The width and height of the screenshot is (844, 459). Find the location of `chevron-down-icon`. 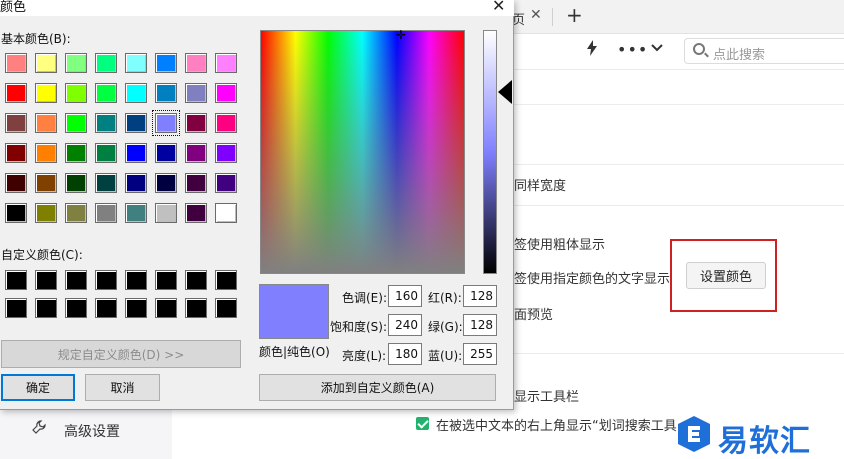

chevron-down-icon is located at coordinates (657, 49).